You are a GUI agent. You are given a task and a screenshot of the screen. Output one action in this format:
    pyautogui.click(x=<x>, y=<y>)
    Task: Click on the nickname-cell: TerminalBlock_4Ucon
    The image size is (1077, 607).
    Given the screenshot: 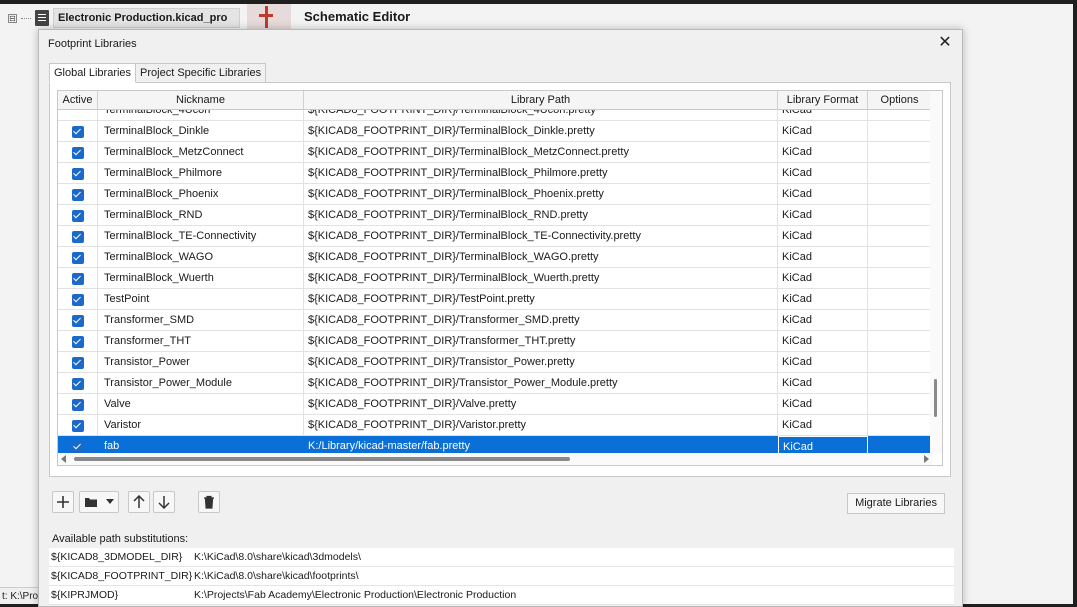 What is the action you would take?
    pyautogui.click(x=201, y=115)
    